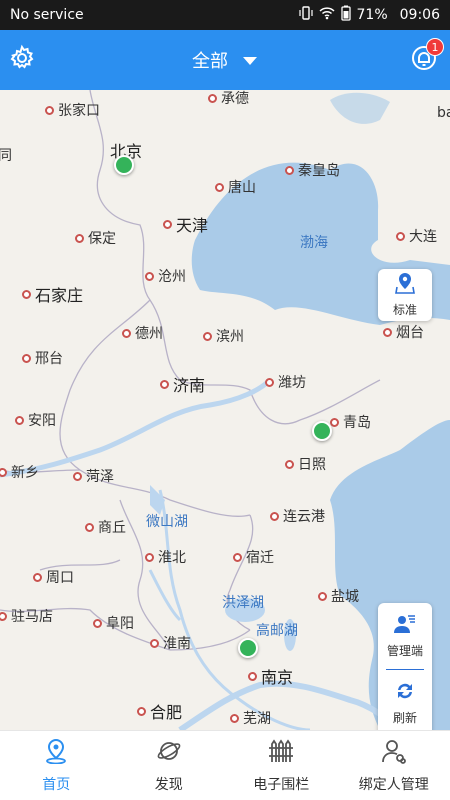  Describe the element at coordinates (167, 522) in the screenshot. I see `water-label: 微山湖` at that location.